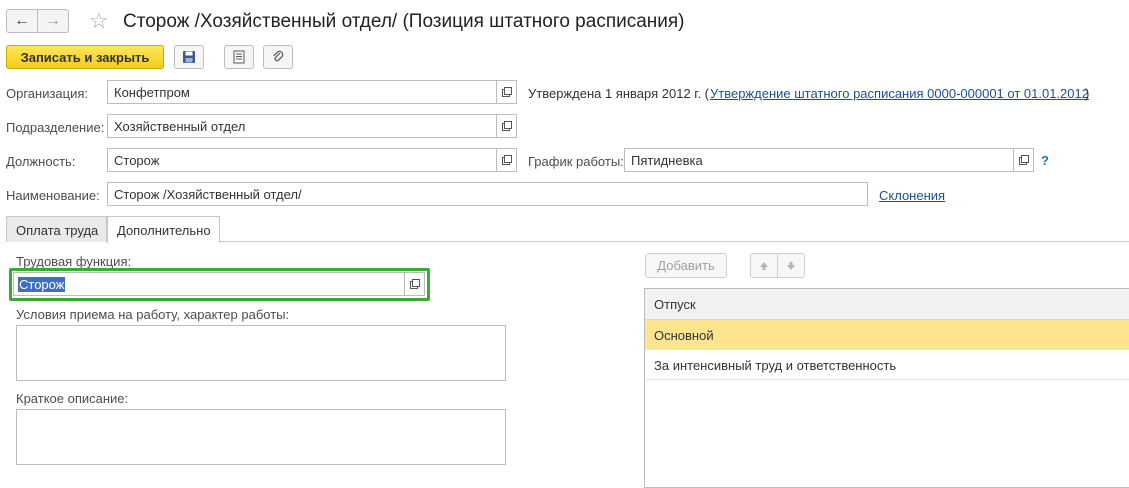 The height and width of the screenshot is (488, 1129). Describe the element at coordinates (887, 304) in the screenshot. I see `table-header: Отпуск` at that location.